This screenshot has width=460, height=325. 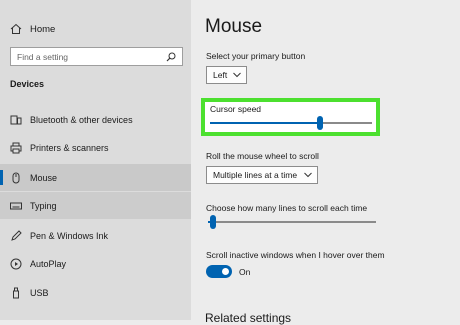 What do you see at coordinates (27, 84) in the screenshot?
I see `section-heading: Devices` at bounding box center [27, 84].